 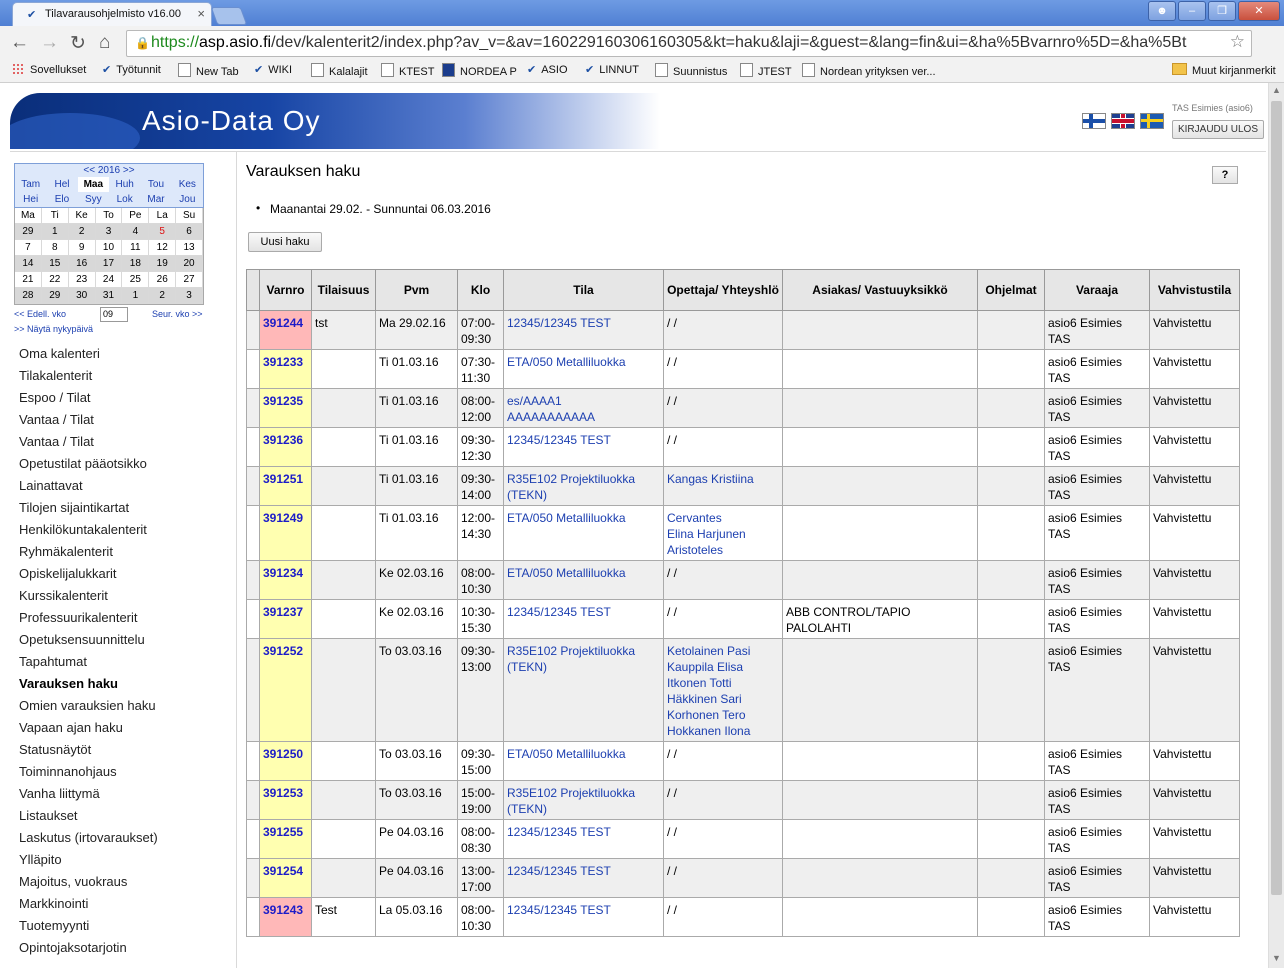 I want to click on reservation-number-link: 391253, so click(x=285, y=800).